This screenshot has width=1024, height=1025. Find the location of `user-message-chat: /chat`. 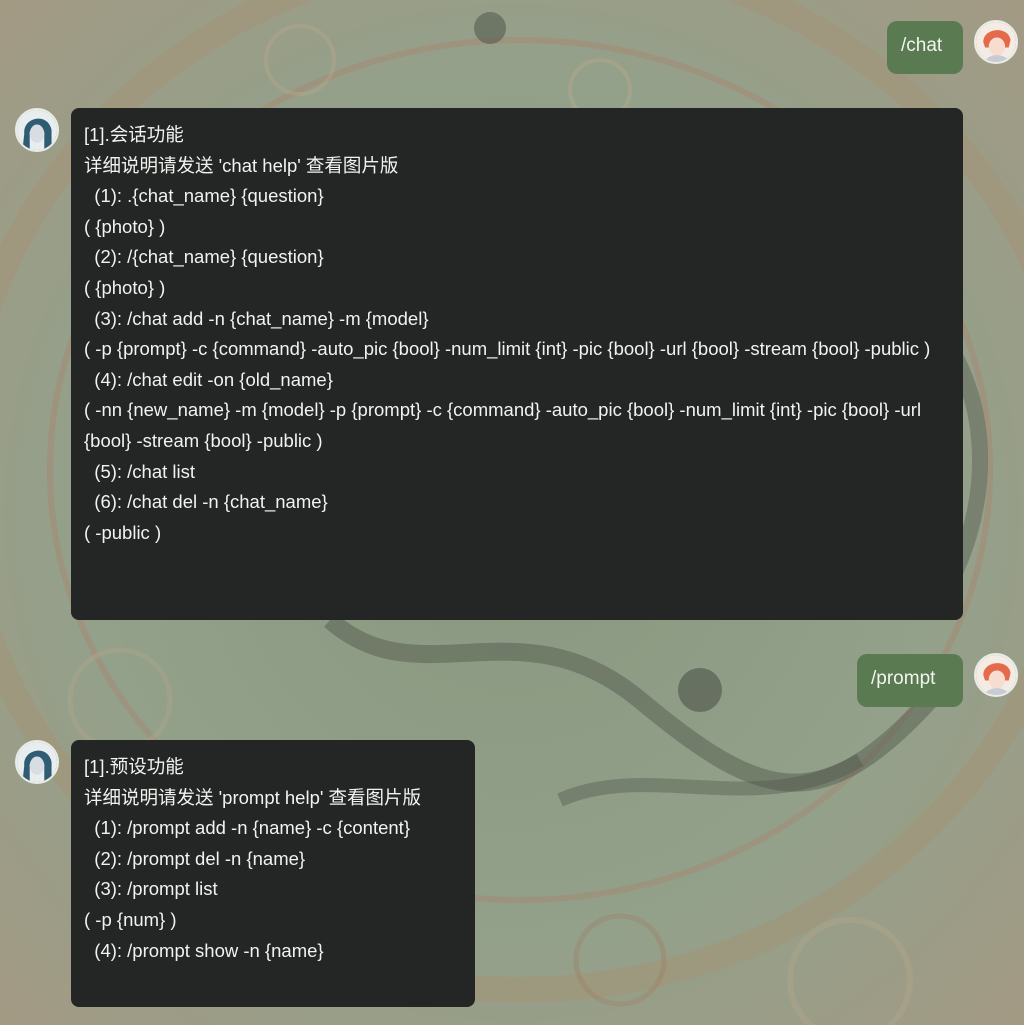

user-message-chat: /chat is located at coordinates (925, 47).